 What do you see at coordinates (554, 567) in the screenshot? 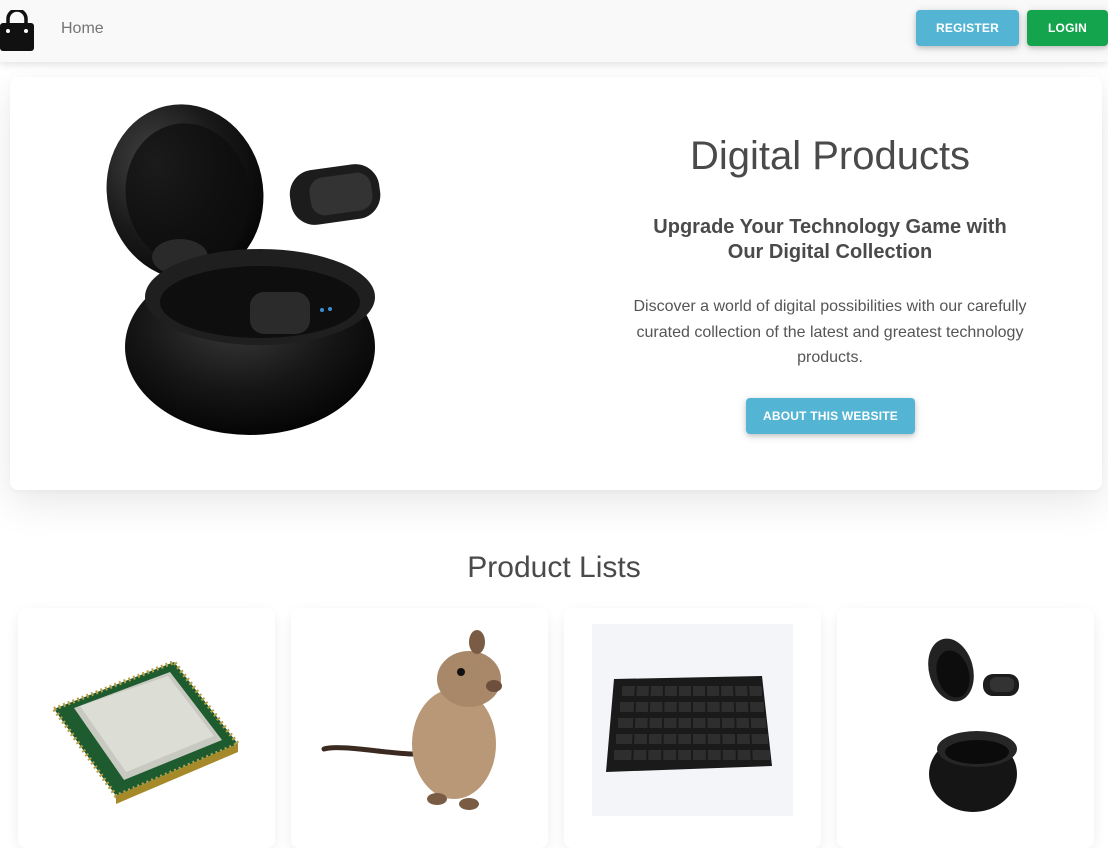
I see `product-lists-title: Product Lists` at bounding box center [554, 567].